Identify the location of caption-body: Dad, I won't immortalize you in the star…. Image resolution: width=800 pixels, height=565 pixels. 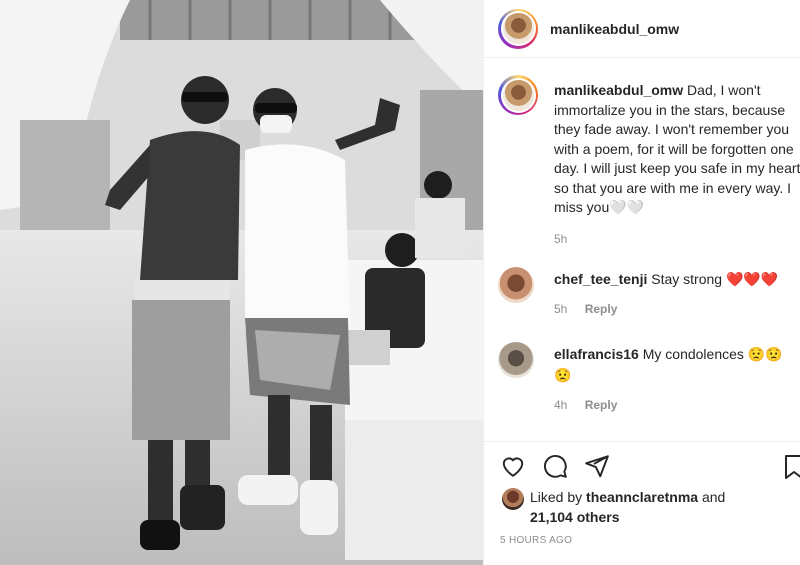
(677, 148).